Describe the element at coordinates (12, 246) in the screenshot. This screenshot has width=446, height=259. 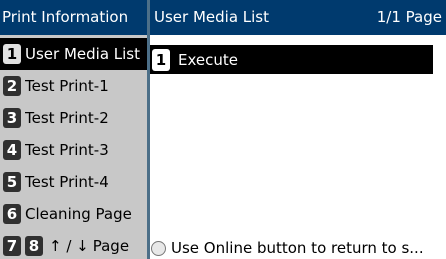
I see `number-badge-up: 7` at that location.